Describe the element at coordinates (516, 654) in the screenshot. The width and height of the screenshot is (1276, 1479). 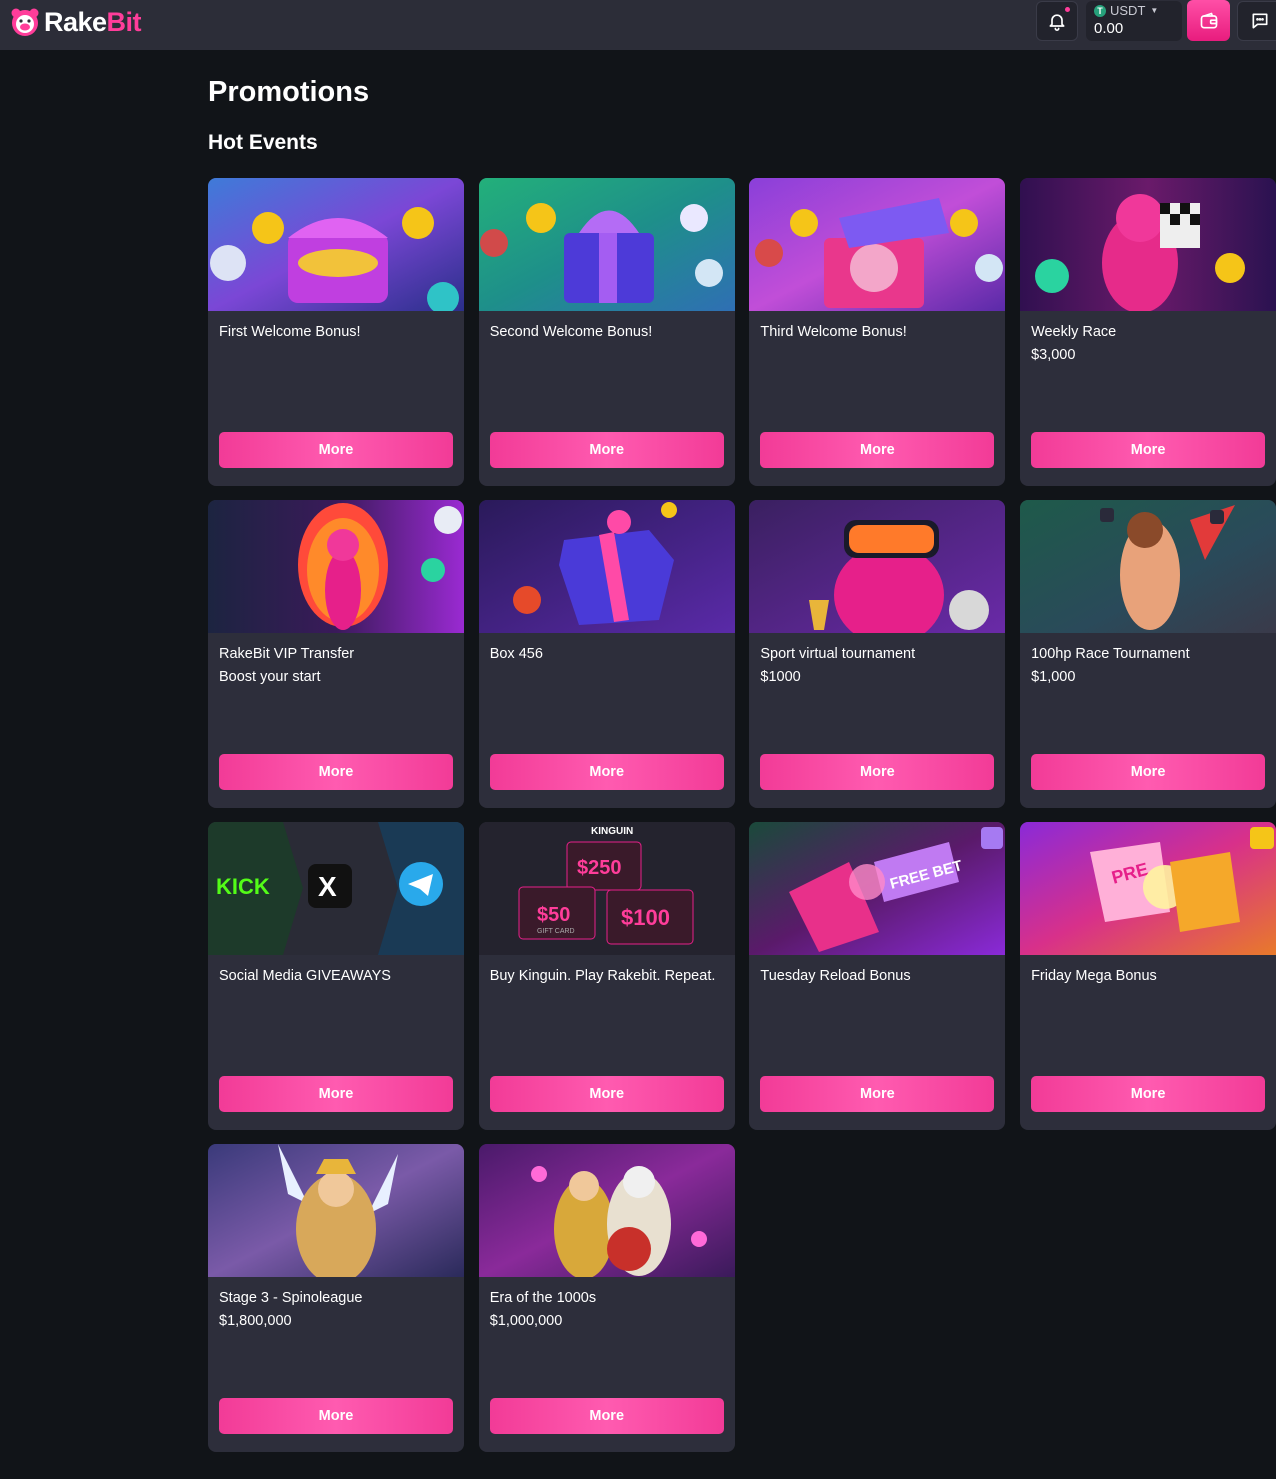
I see `card-title: Box 456` at that location.